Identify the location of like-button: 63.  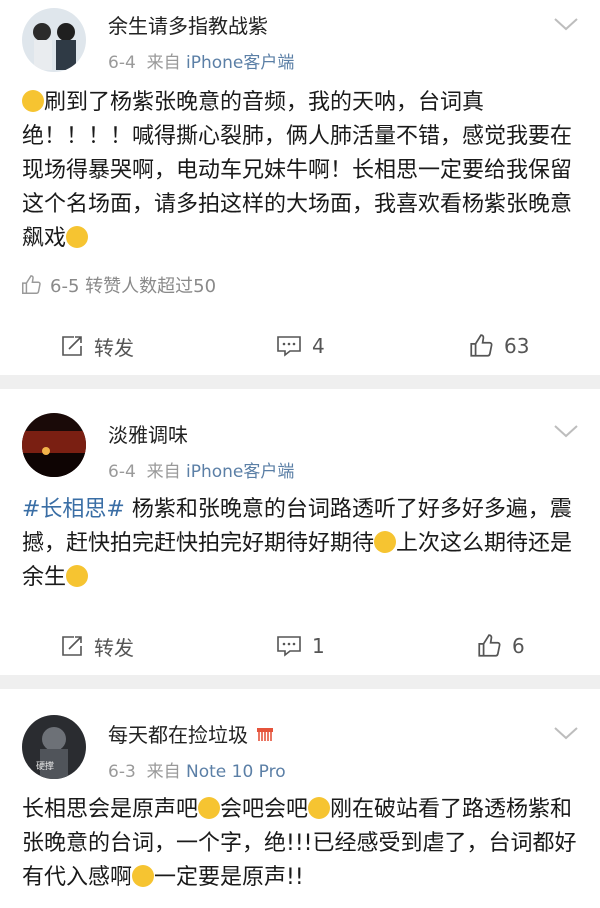
(498, 346).